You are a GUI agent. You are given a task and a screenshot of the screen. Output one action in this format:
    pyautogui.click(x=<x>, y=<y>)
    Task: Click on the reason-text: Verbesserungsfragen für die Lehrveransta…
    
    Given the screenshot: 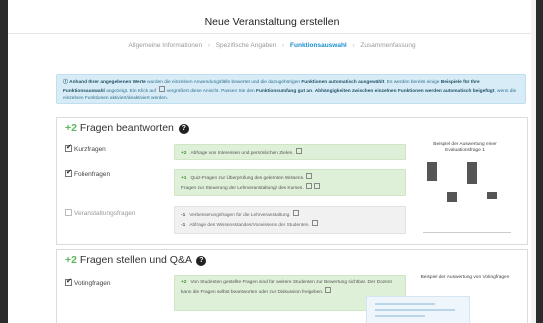 What is the action you would take?
    pyautogui.click(x=240, y=215)
    